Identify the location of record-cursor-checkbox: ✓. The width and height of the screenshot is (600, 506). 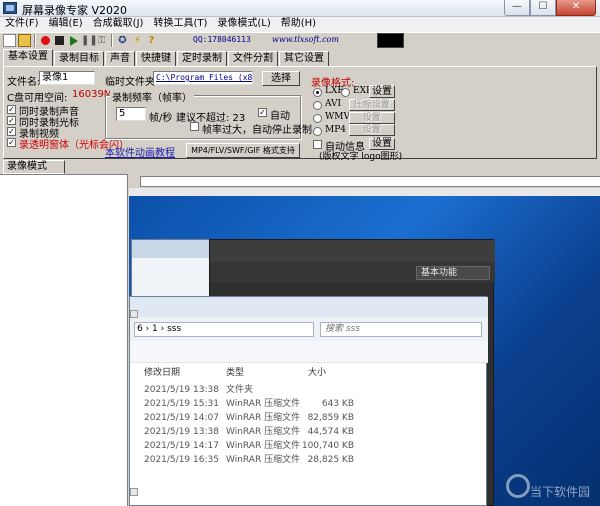
(11, 120).